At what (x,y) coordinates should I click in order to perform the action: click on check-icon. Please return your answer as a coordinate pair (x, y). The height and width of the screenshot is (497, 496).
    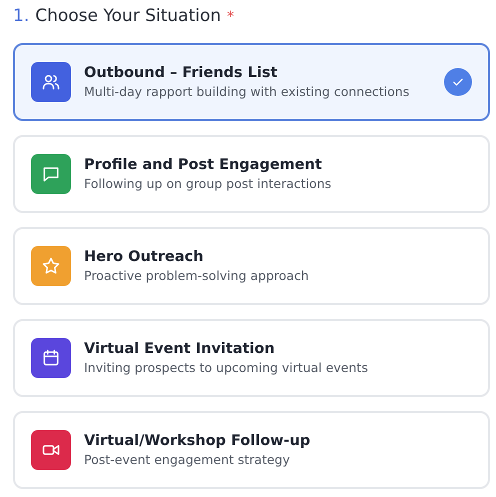
    Looking at the image, I should click on (458, 82).